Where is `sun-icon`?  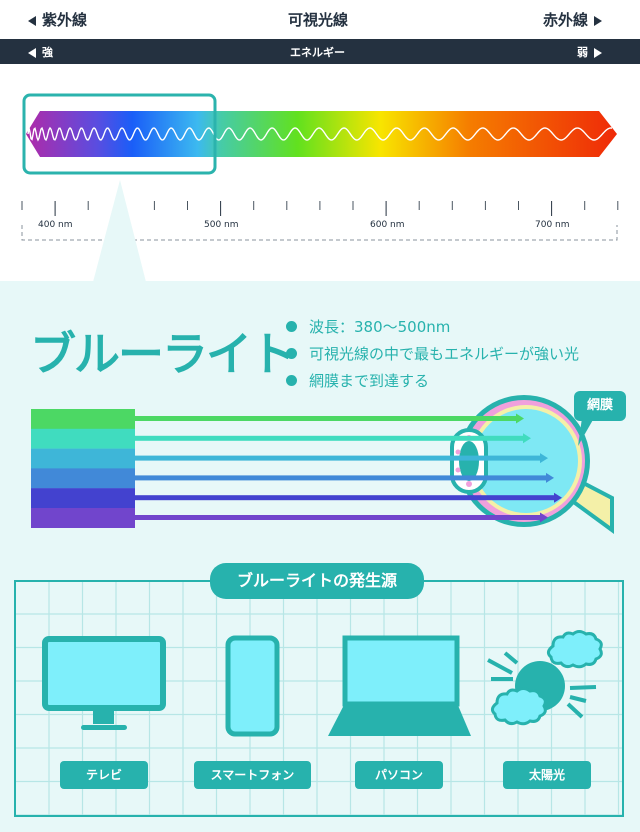 sun-icon is located at coordinates (545, 678).